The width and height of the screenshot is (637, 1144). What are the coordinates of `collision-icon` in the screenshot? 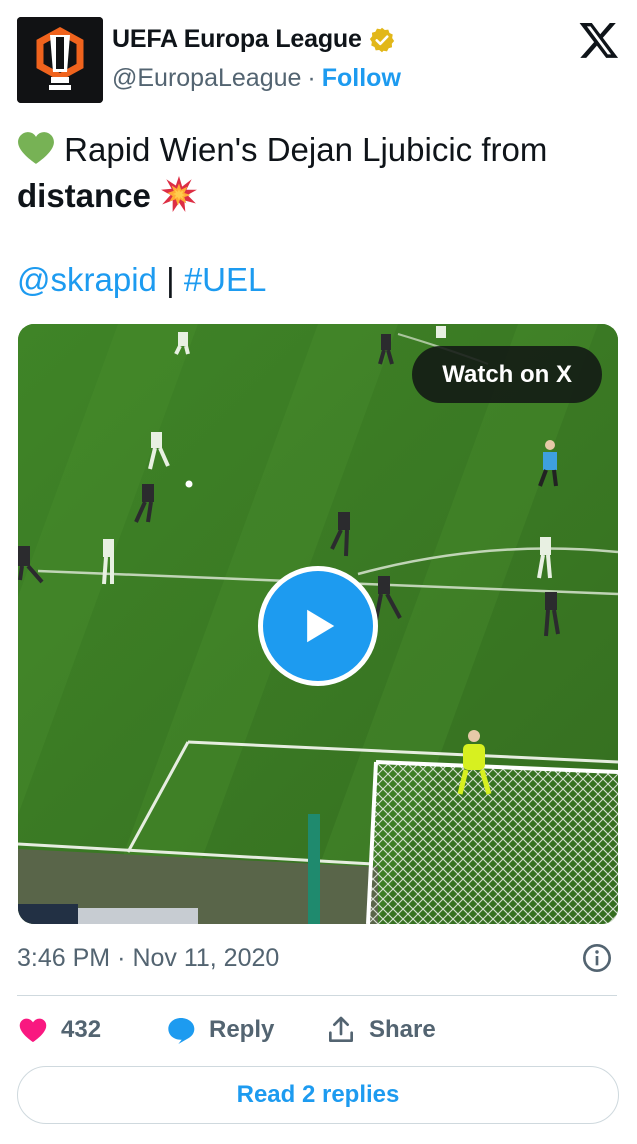 It's located at (179, 194).